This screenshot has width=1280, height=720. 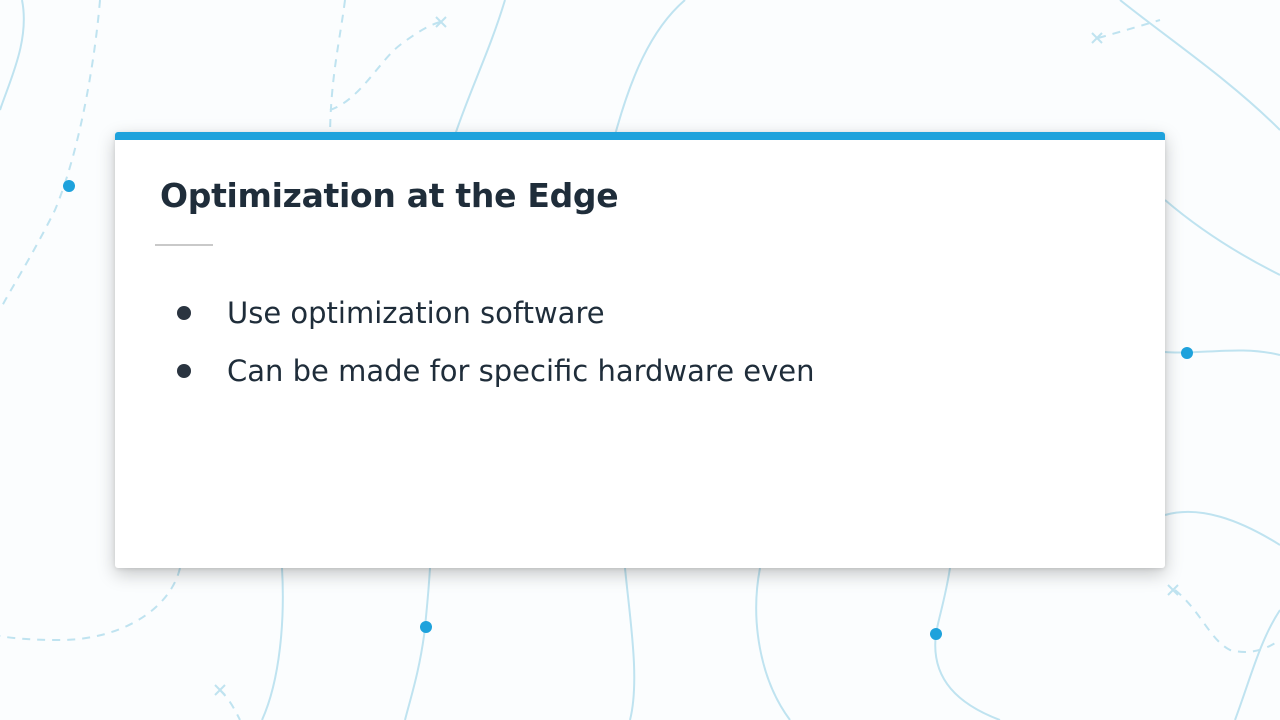 What do you see at coordinates (184, 245) in the screenshot?
I see `title-underline` at bounding box center [184, 245].